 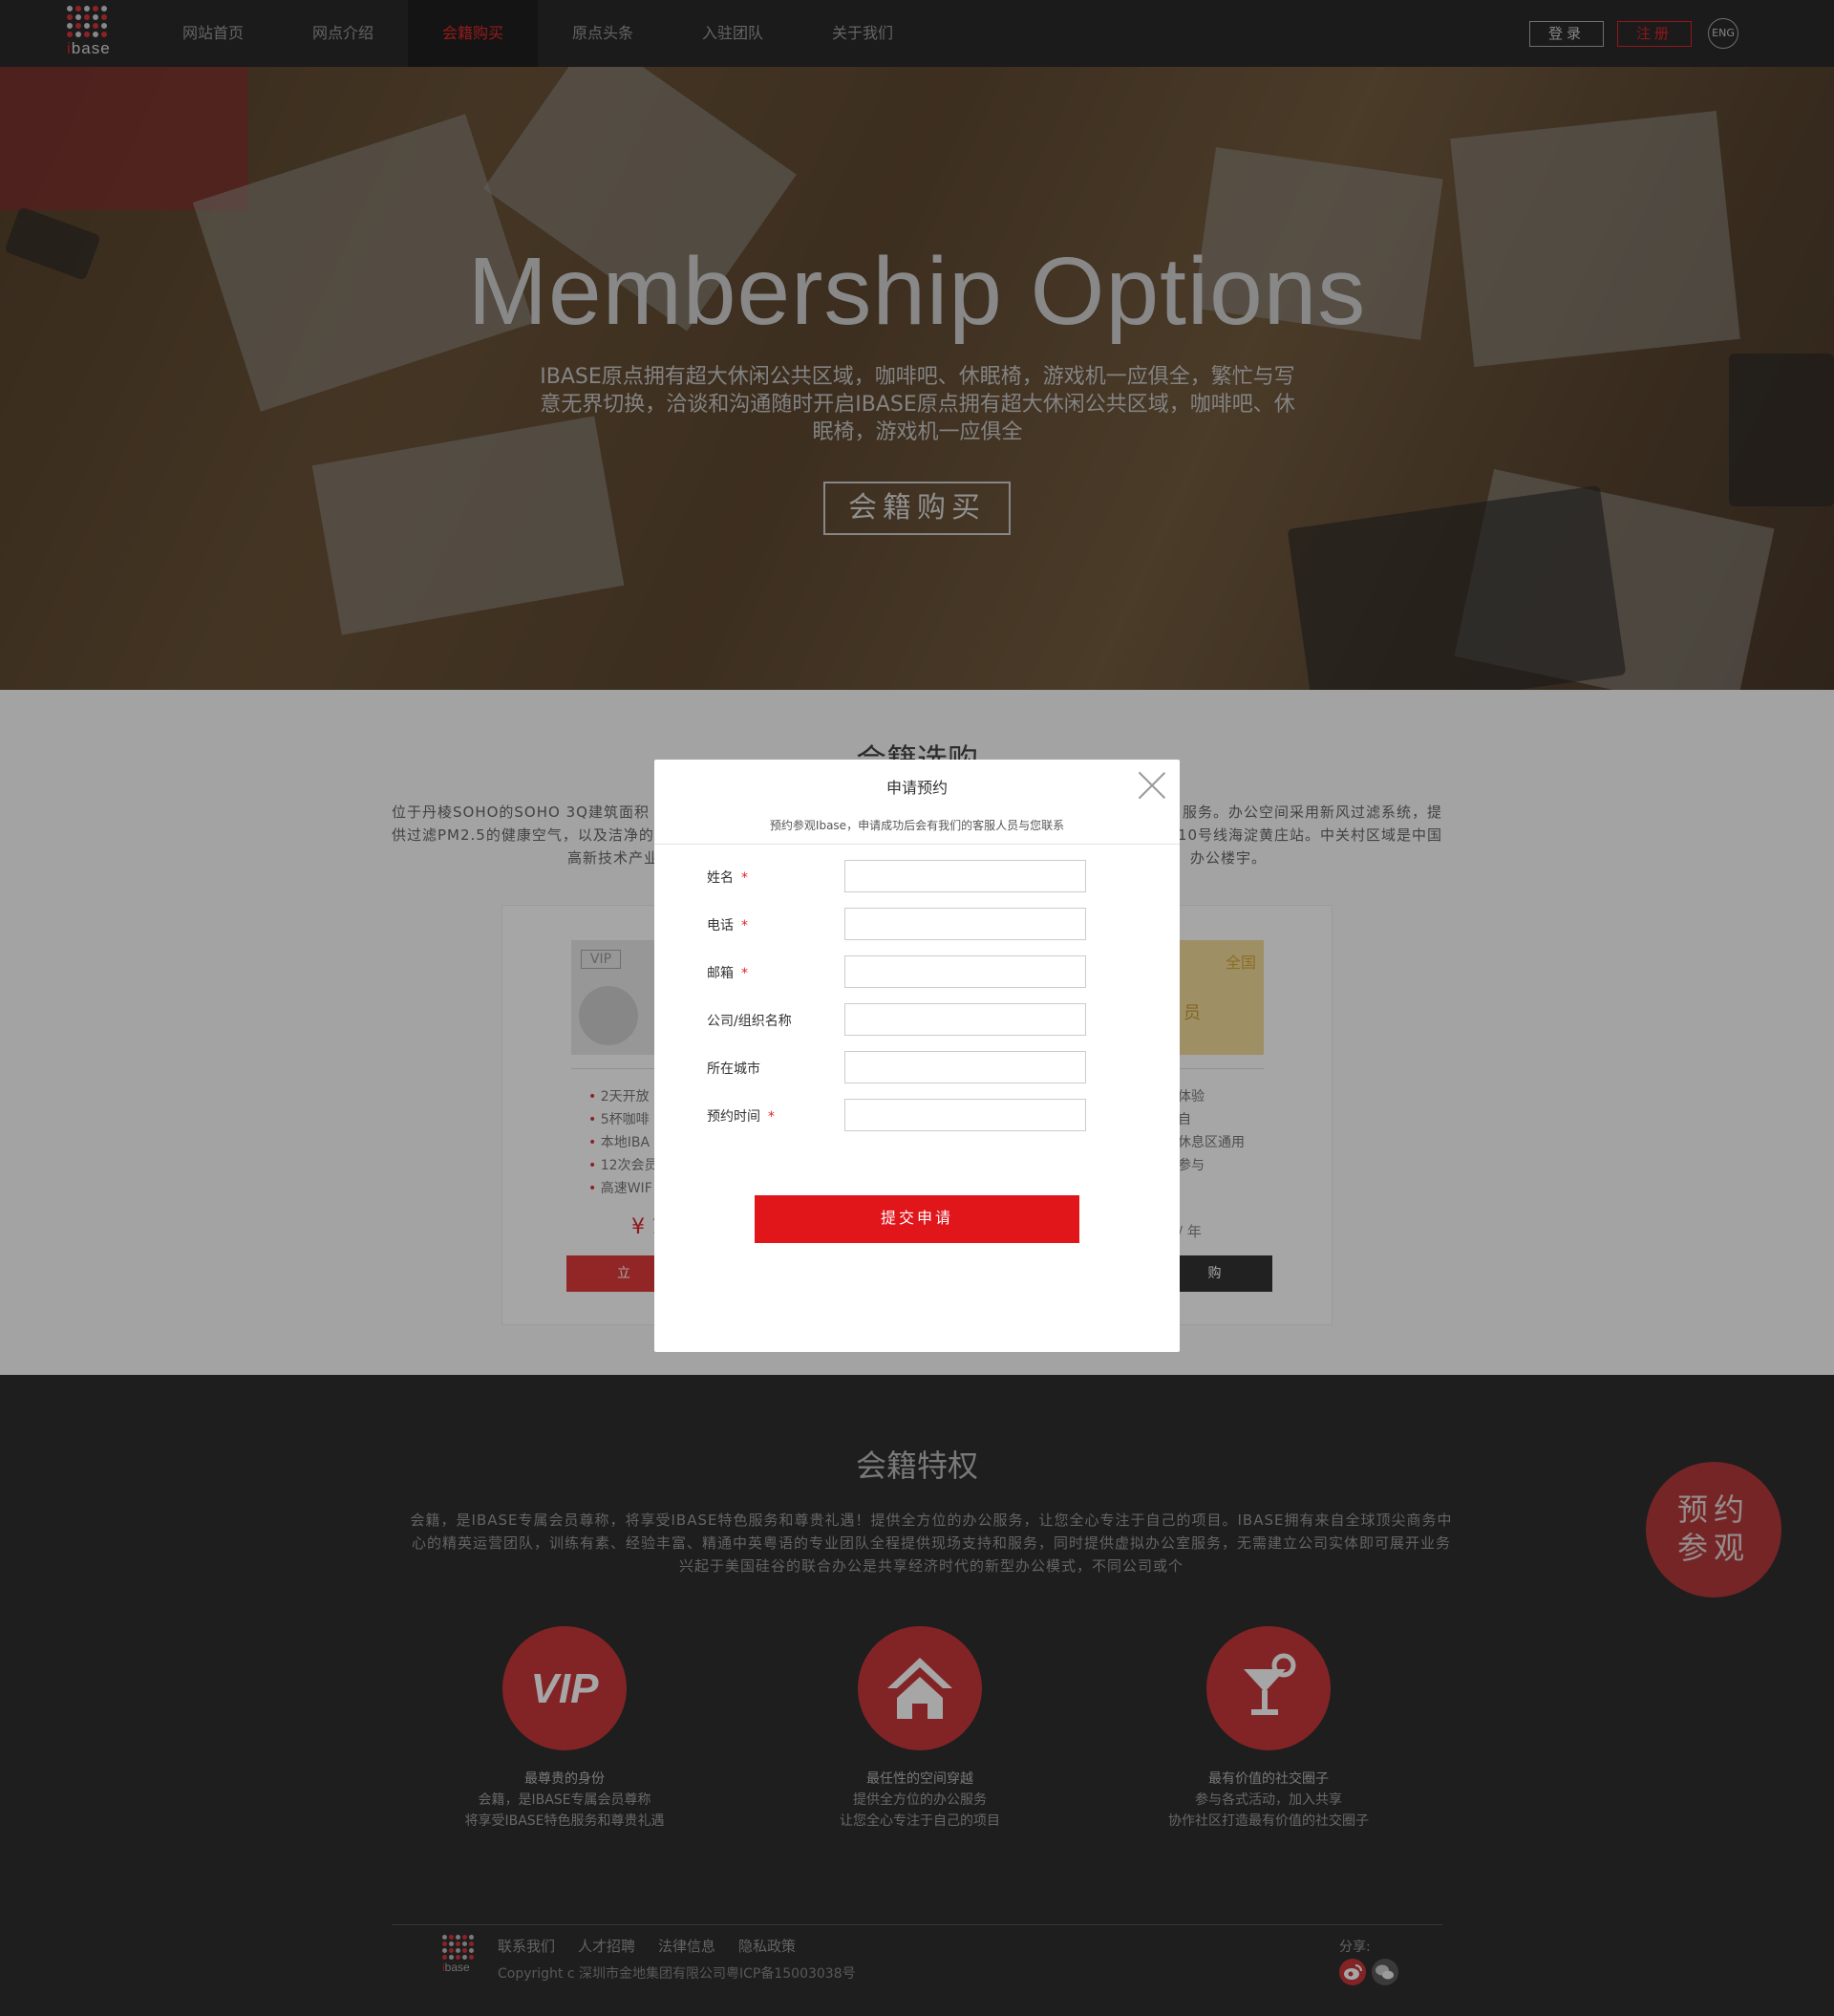 I want to click on city-label: 所在城市, so click(x=734, y=1069).